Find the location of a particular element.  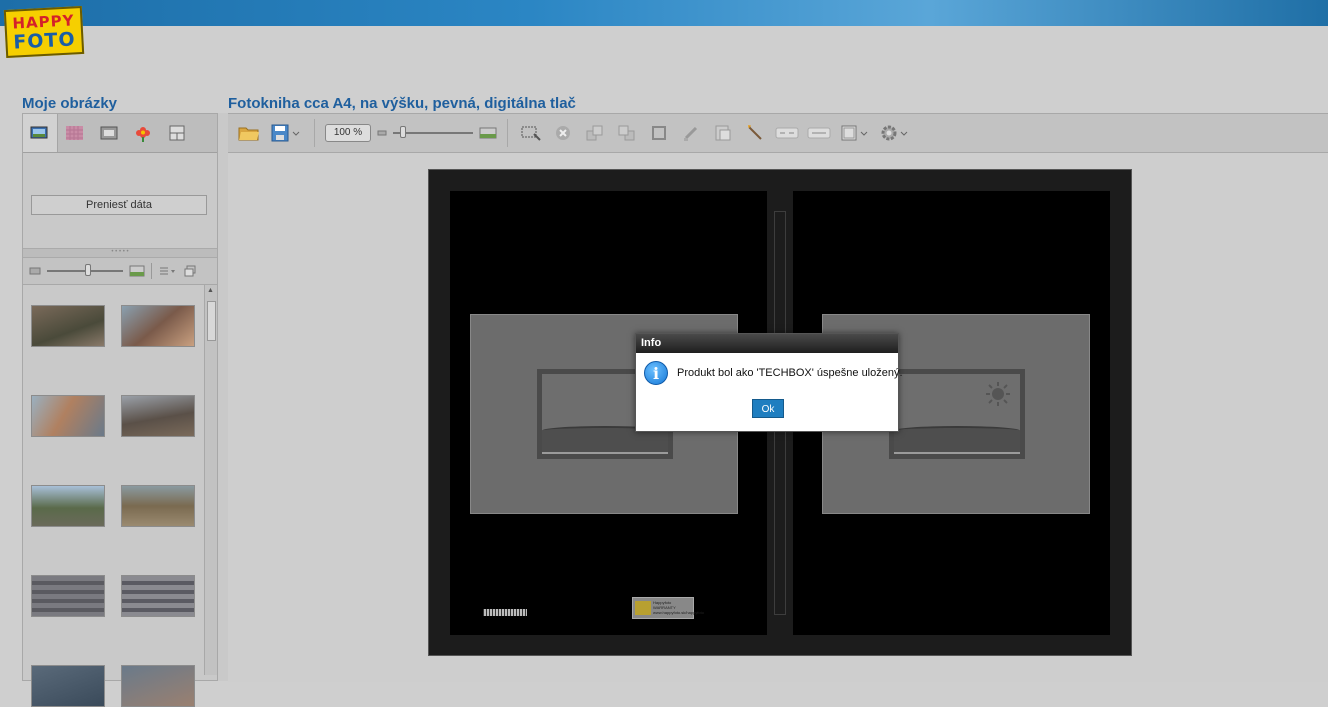

my-images-icon is located at coordinates (39, 132).